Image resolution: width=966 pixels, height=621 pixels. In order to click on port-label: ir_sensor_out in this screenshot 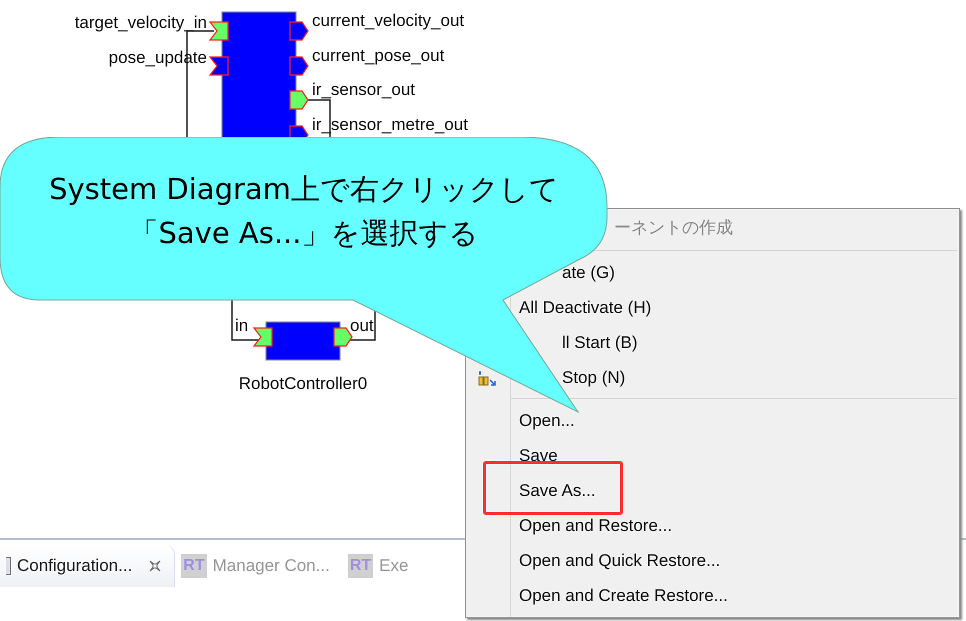, I will do `click(364, 89)`.